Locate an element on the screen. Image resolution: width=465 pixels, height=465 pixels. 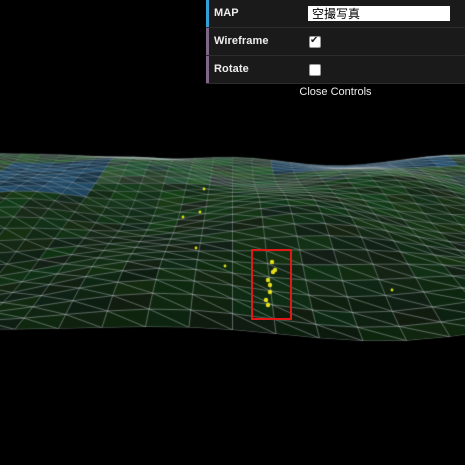
controls-panel: MAP Wireframe ✔ Rotate Close Controls is located at coordinates (335, 50).